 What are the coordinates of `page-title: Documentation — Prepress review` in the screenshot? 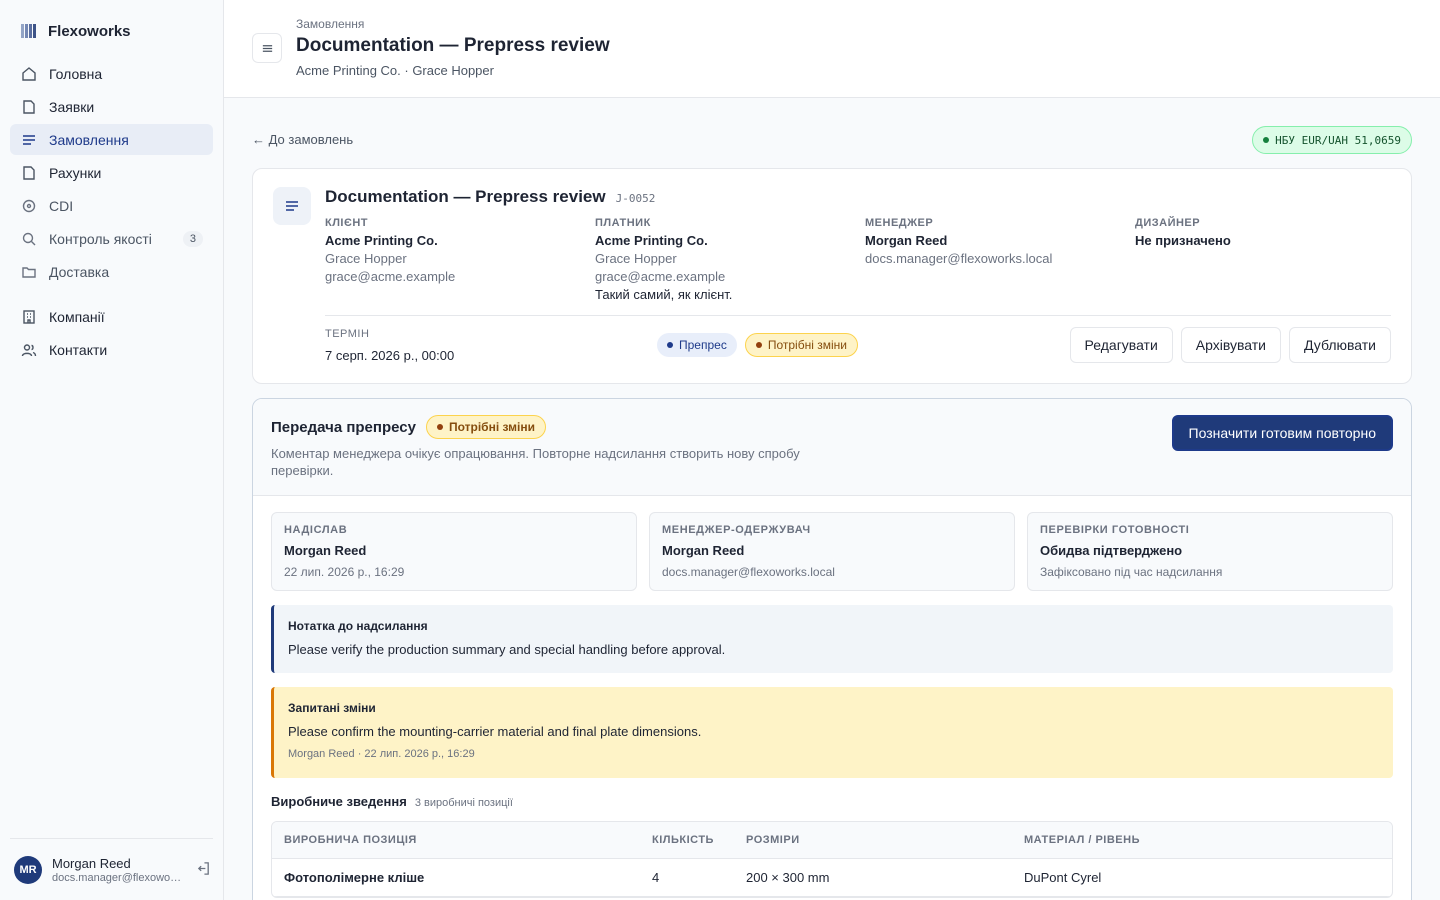 It's located at (453, 45).